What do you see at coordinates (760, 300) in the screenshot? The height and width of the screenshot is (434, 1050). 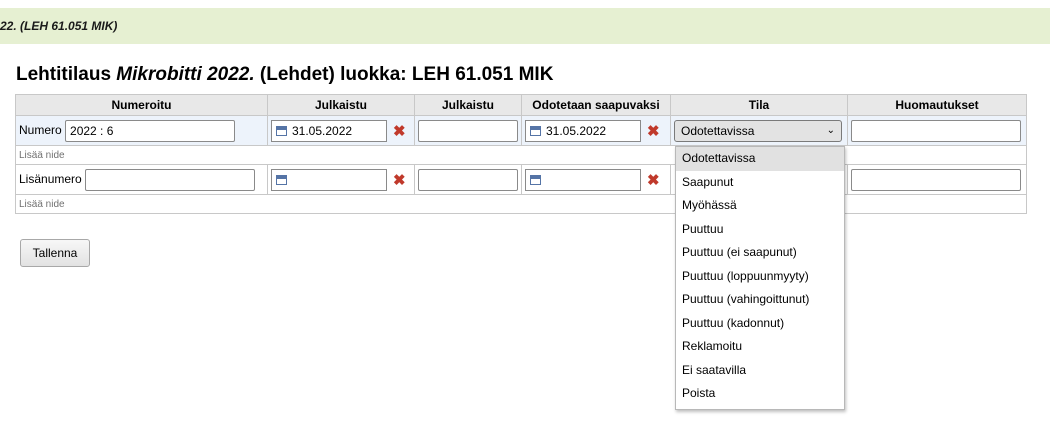 I see `status-option: Puuttuu (vahingoittunut)` at bounding box center [760, 300].